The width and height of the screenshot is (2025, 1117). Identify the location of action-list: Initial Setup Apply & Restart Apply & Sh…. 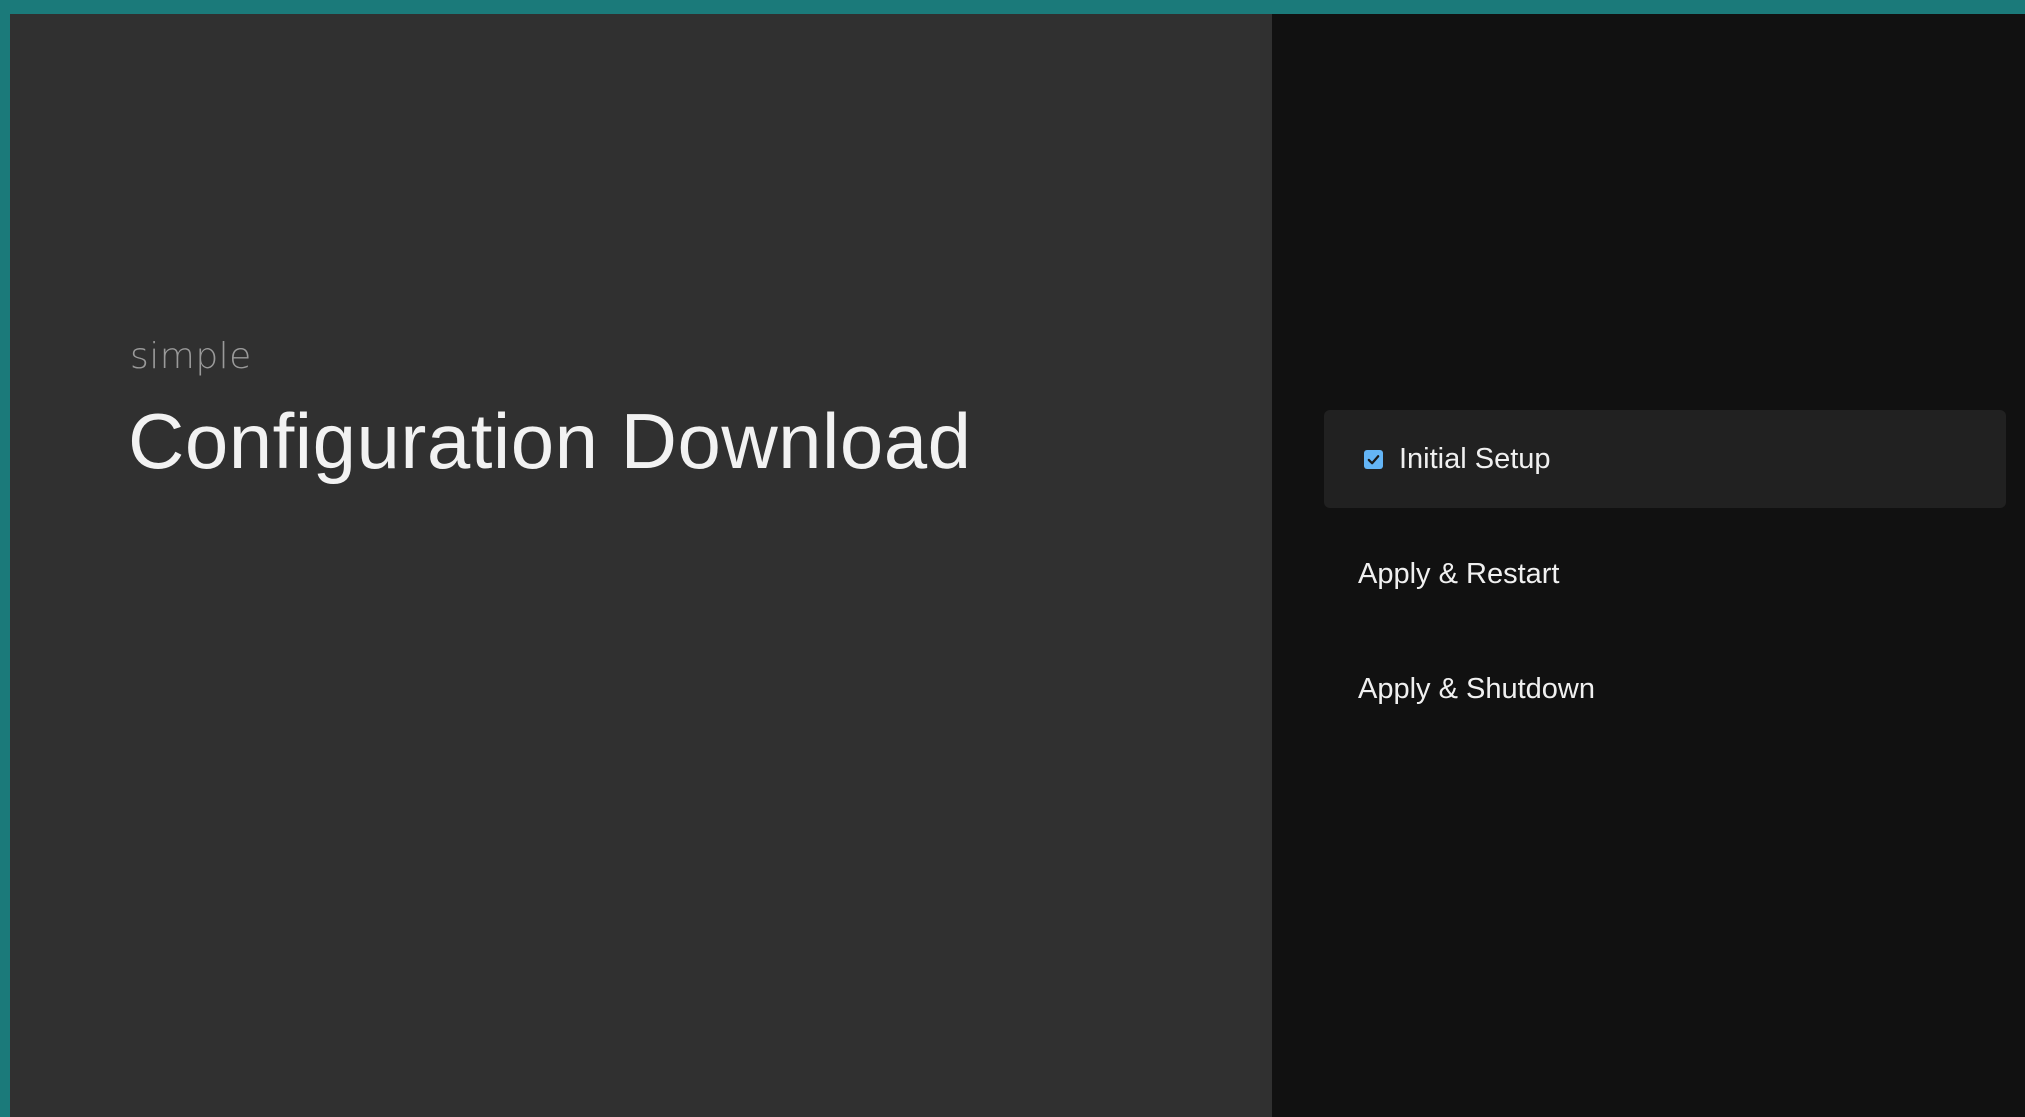
(1665, 582).